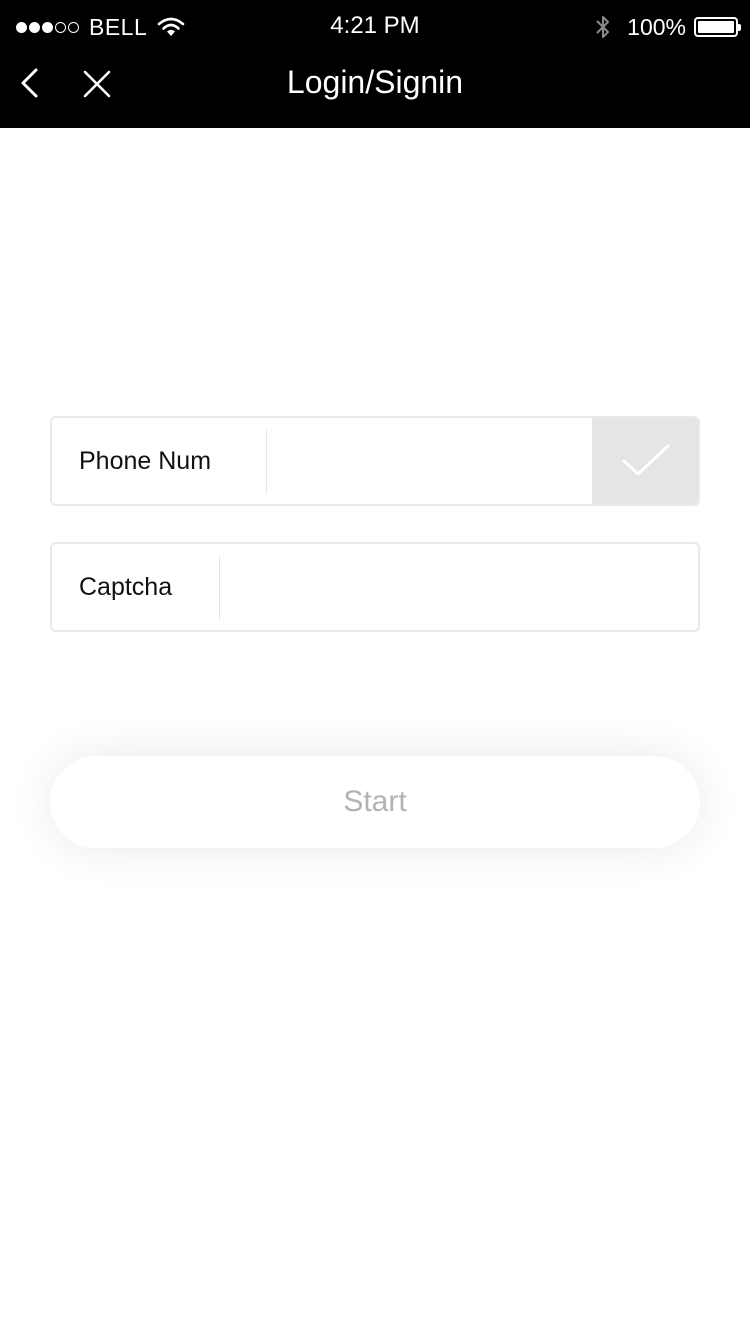 This screenshot has width=750, height=1334. I want to click on phone-input, so click(437, 461).